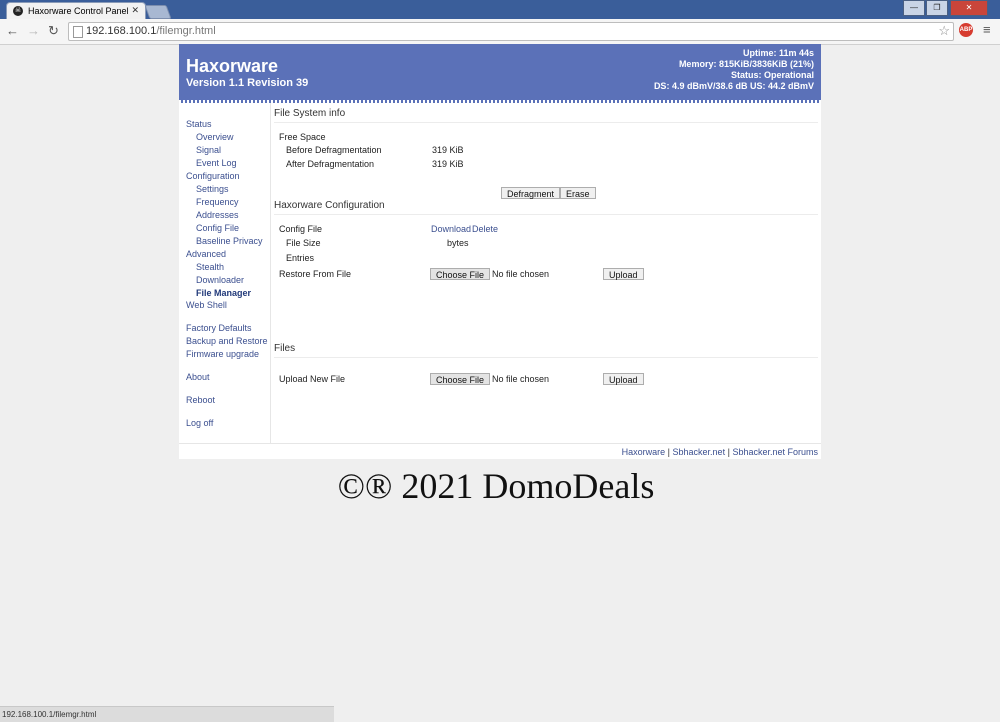 This screenshot has height=722, width=1000. What do you see at coordinates (210, 267) in the screenshot?
I see `sidebar-item-stealth: Stealth` at bounding box center [210, 267].